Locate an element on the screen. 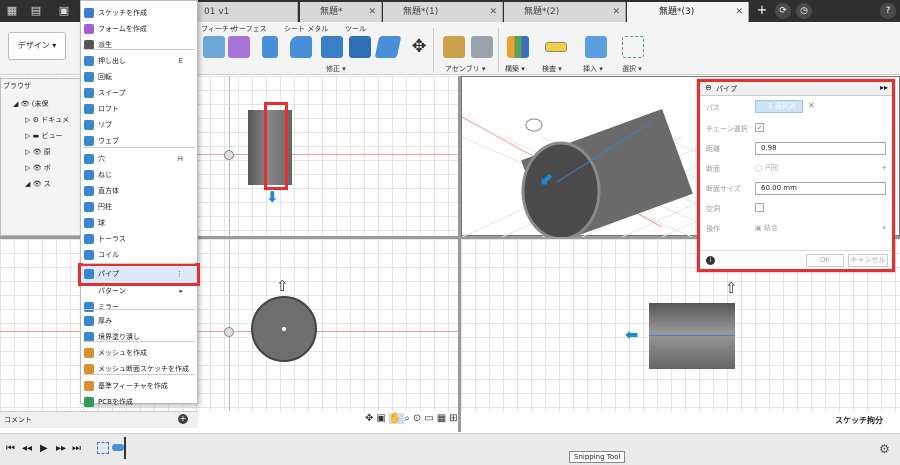 This screenshot has height=465, width=900. fit-icon: ⊙ is located at coordinates (418, 418).